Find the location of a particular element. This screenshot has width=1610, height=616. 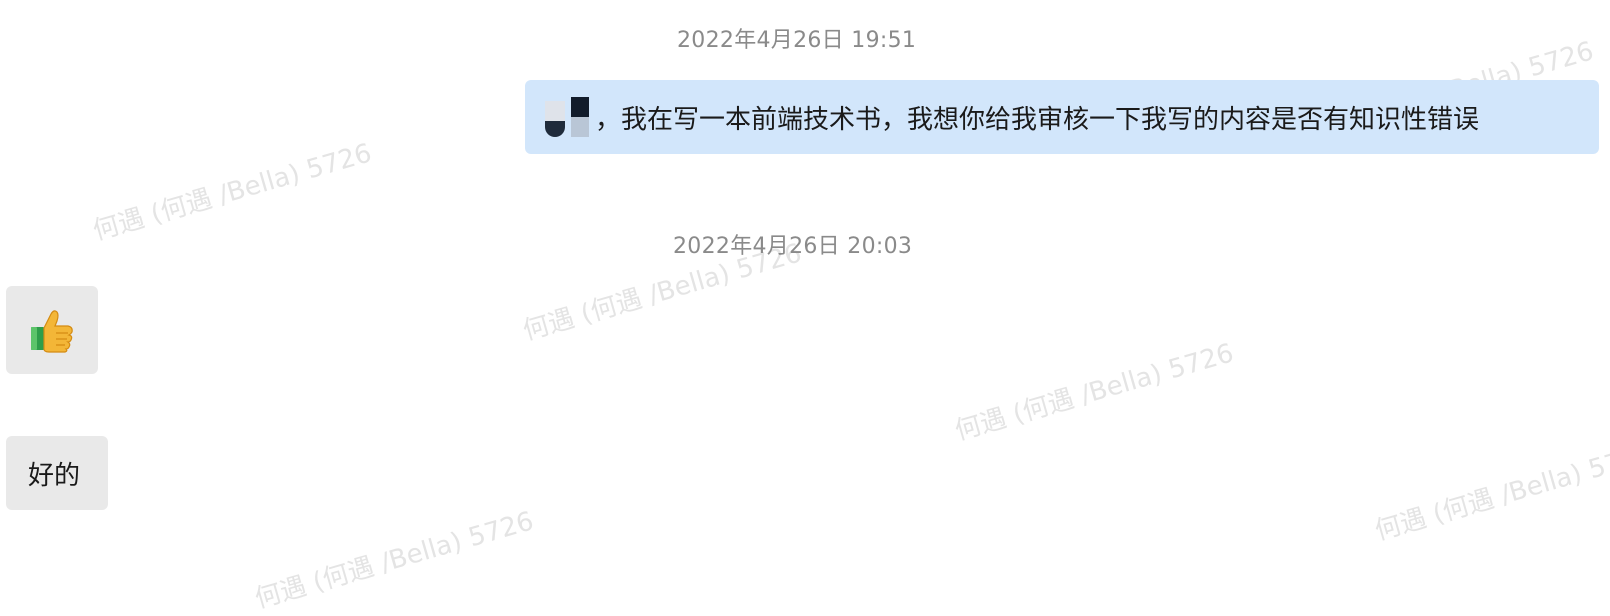

outgoing-message-bubble: ，我在写一本前端技术书，我想你给我审核一下我写的内容是否有知识性错误 is located at coordinates (1062, 117).